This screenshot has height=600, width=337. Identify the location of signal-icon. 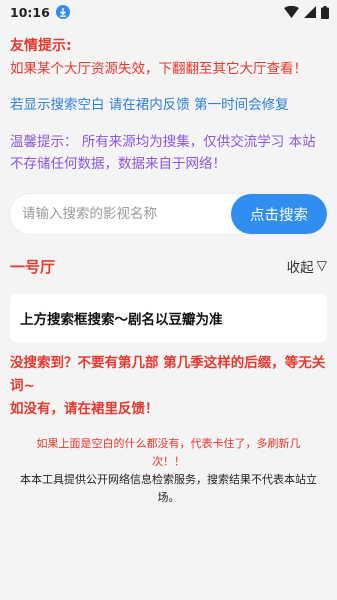
(310, 12).